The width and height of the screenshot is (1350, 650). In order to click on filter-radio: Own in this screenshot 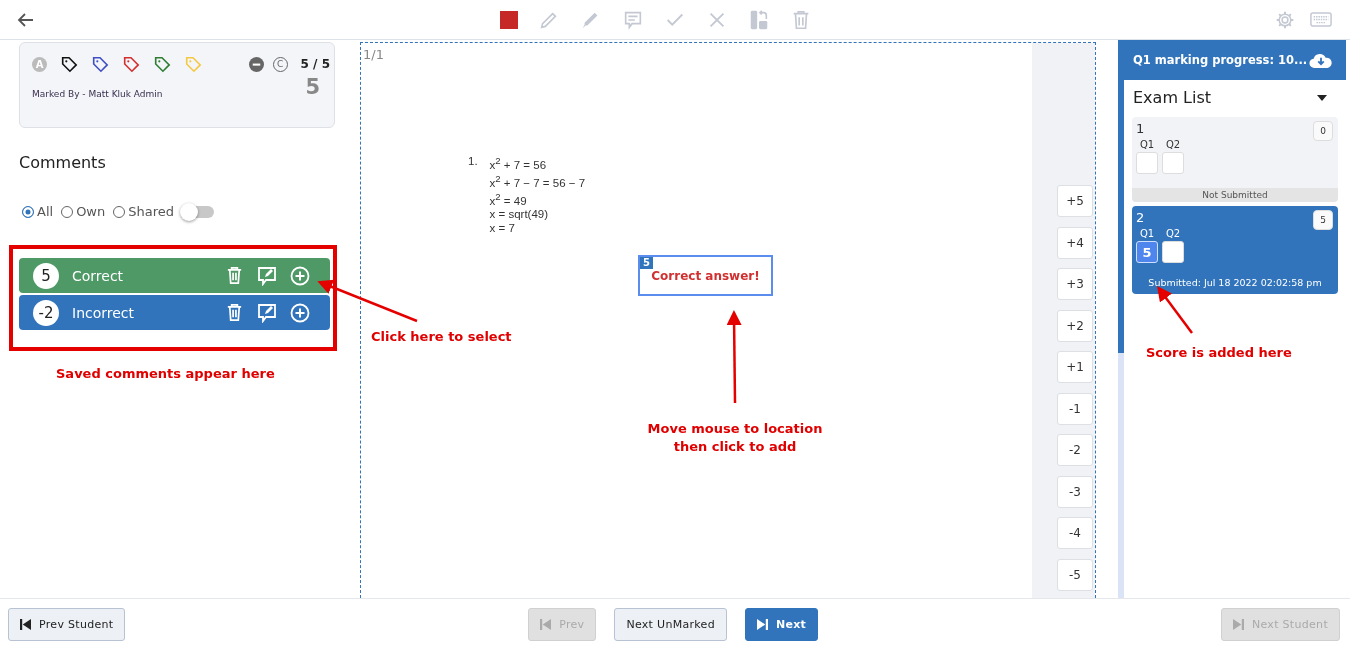, I will do `click(83, 211)`.